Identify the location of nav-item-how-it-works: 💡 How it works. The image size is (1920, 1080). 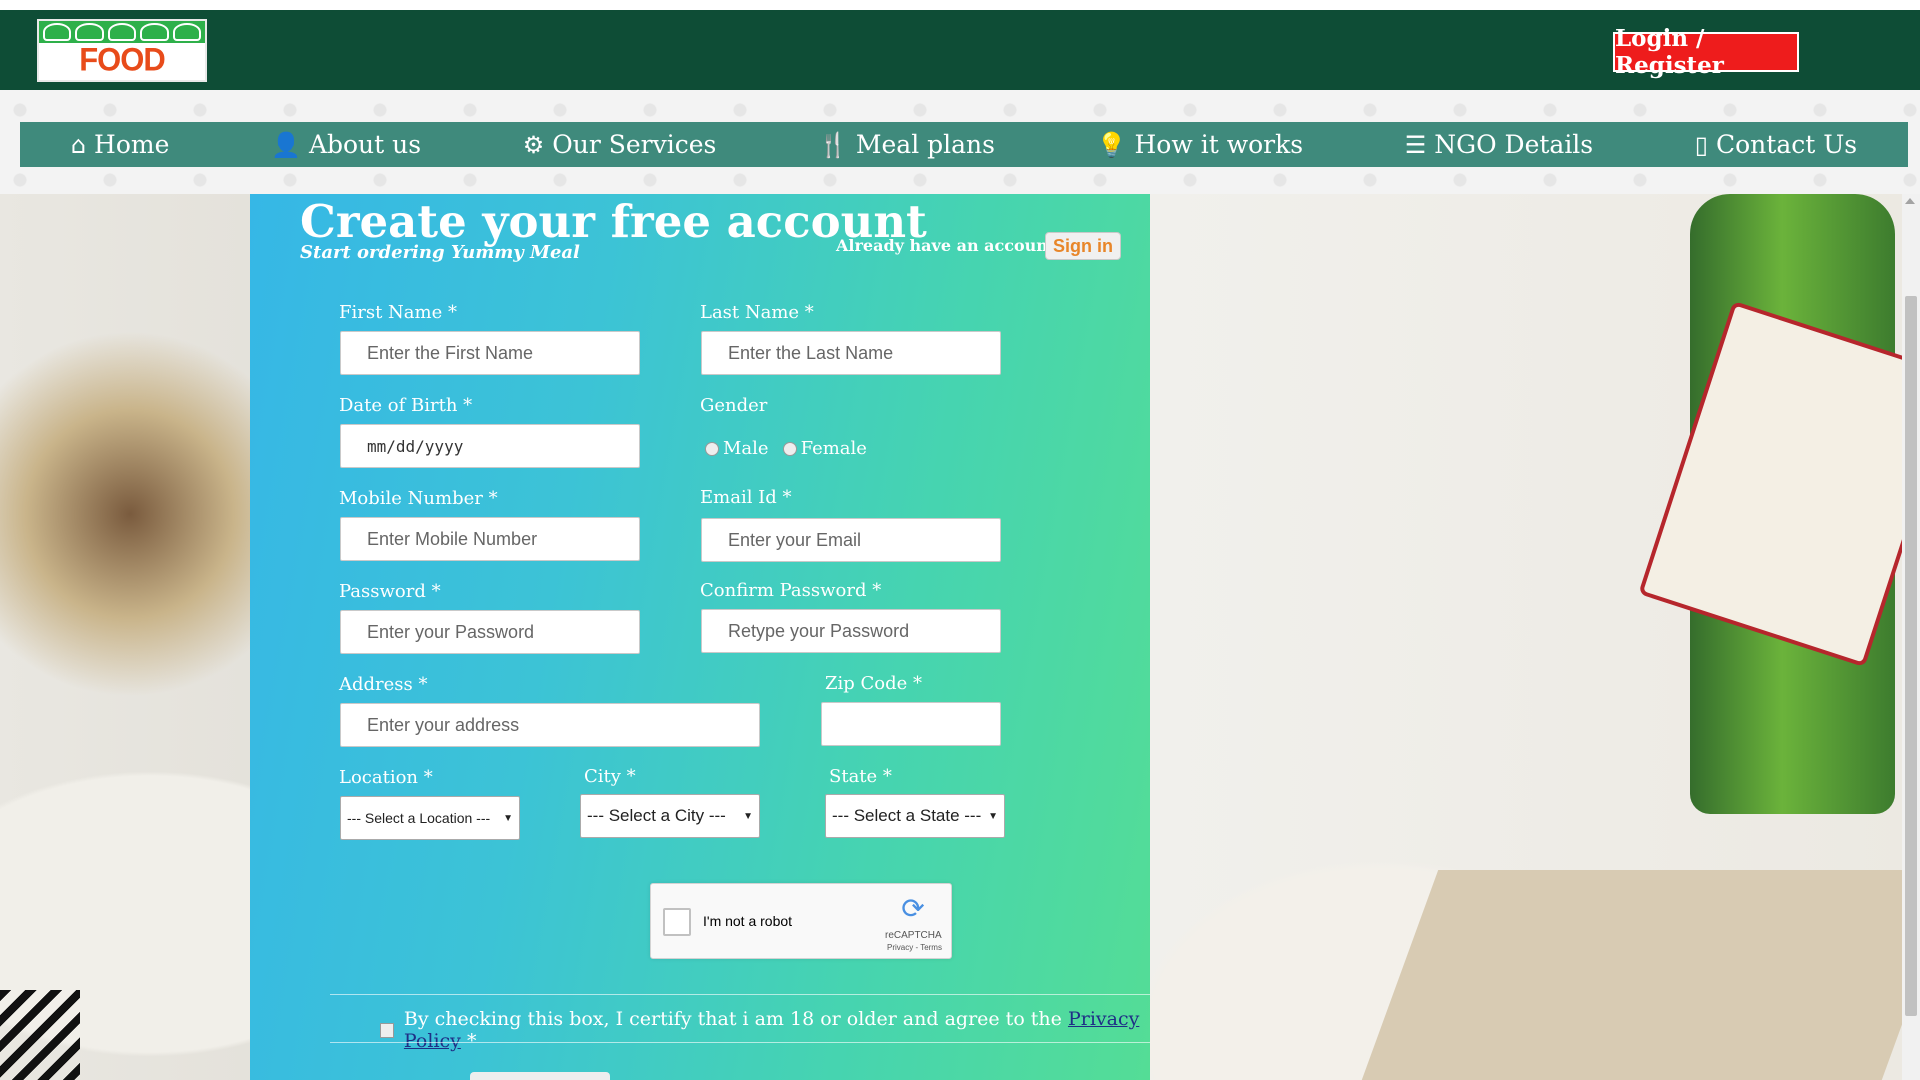
(1200, 144).